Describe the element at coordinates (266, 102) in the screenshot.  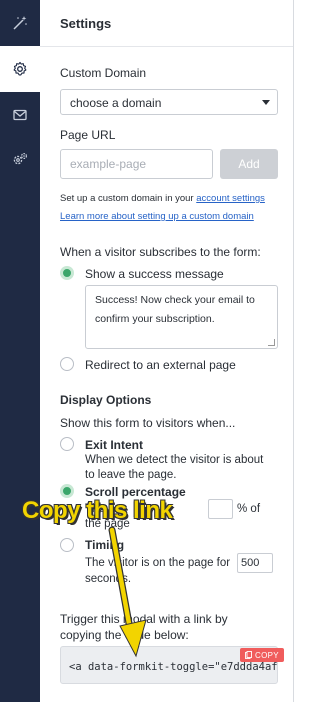
I see `chevron-down-icon` at that location.